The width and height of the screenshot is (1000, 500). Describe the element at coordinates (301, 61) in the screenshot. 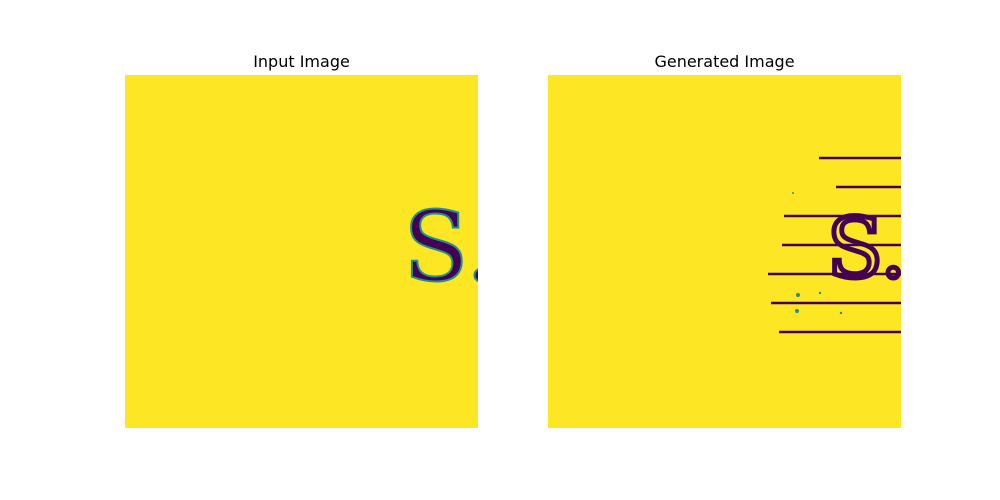

I see `input-image-title: Input Image` at that location.